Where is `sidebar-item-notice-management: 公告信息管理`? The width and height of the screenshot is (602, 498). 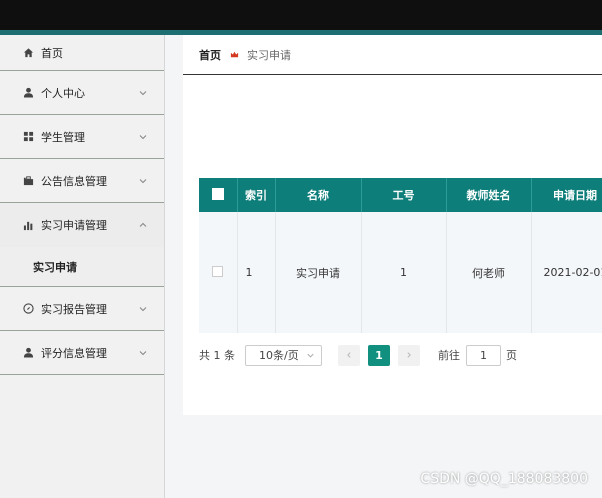
sidebar-item-notice-management: 公告信息管理 is located at coordinates (82, 181).